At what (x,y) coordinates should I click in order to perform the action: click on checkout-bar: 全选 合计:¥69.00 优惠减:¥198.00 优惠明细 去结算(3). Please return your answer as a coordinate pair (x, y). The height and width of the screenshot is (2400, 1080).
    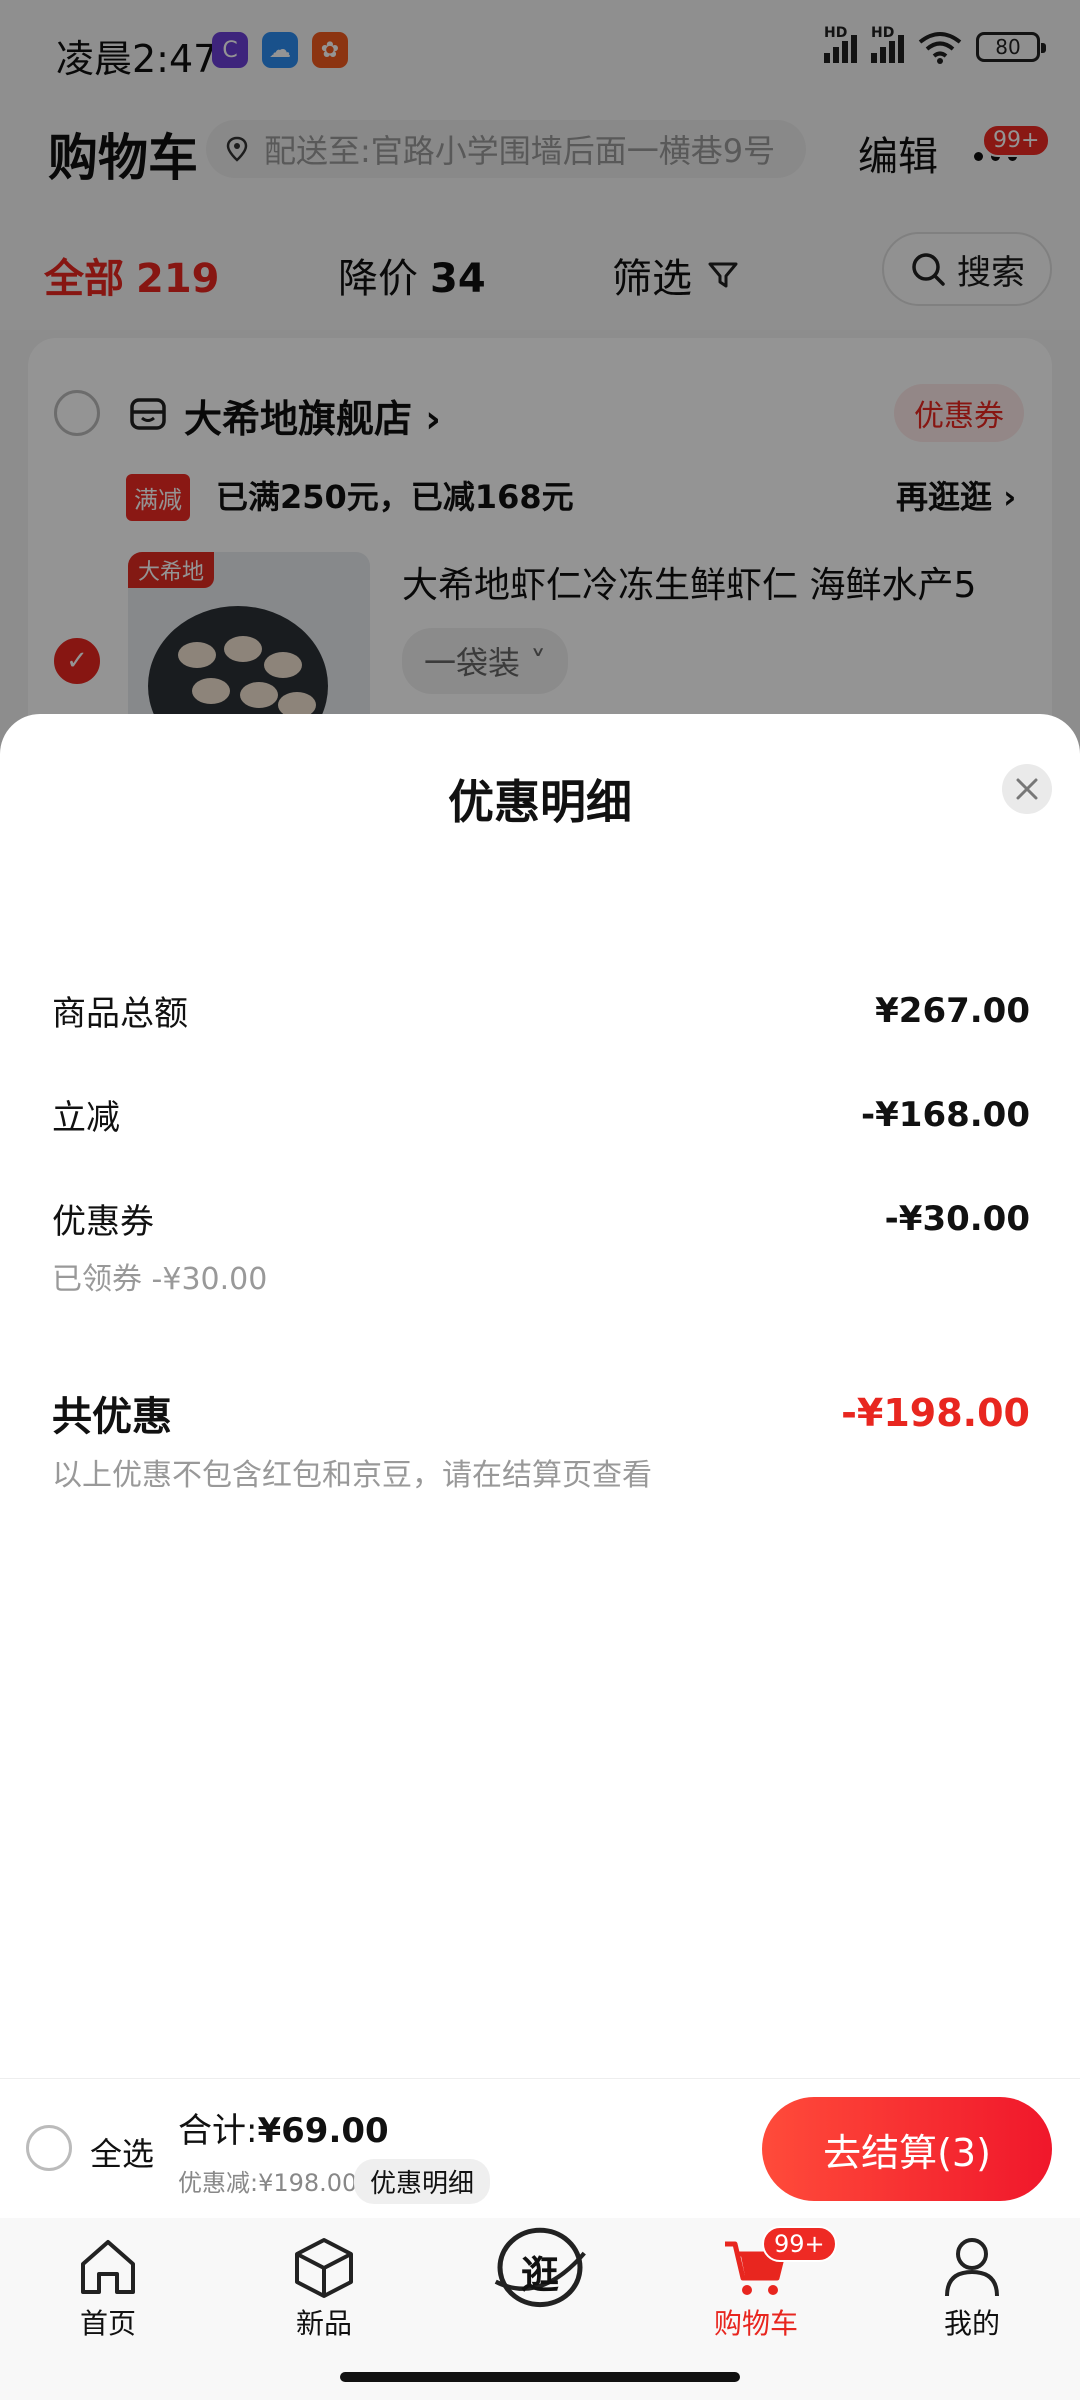
    Looking at the image, I should click on (540, 2148).